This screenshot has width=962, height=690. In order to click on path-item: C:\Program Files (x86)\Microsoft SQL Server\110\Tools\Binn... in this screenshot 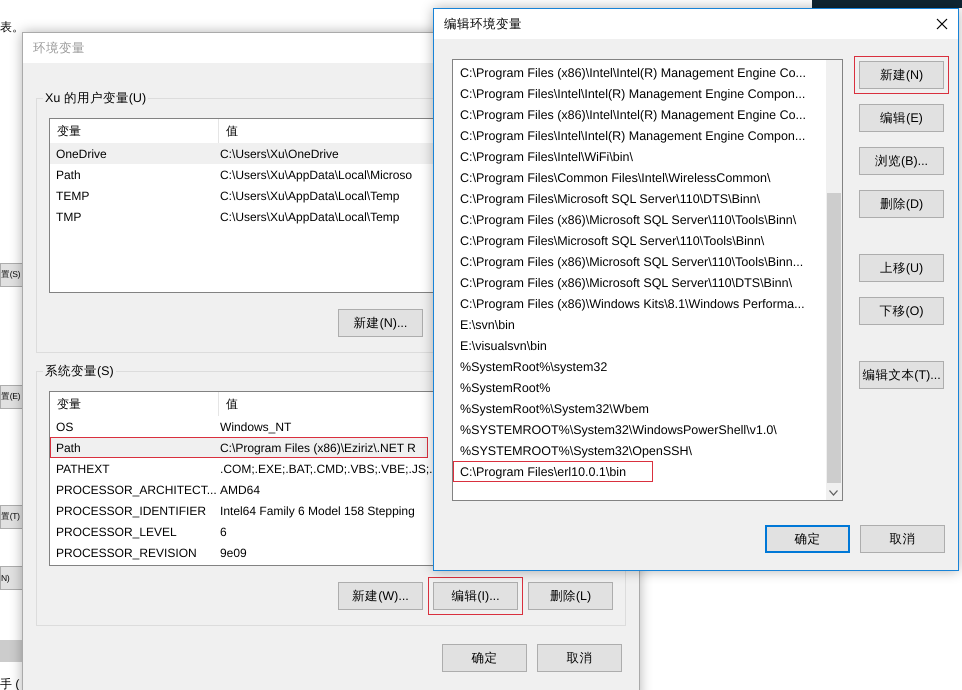, I will do `click(638, 261)`.